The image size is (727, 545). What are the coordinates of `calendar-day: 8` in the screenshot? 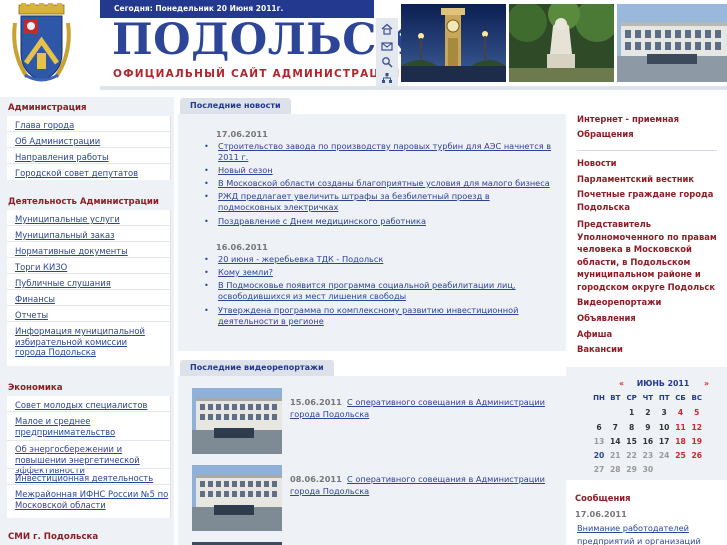 It's located at (632, 427).